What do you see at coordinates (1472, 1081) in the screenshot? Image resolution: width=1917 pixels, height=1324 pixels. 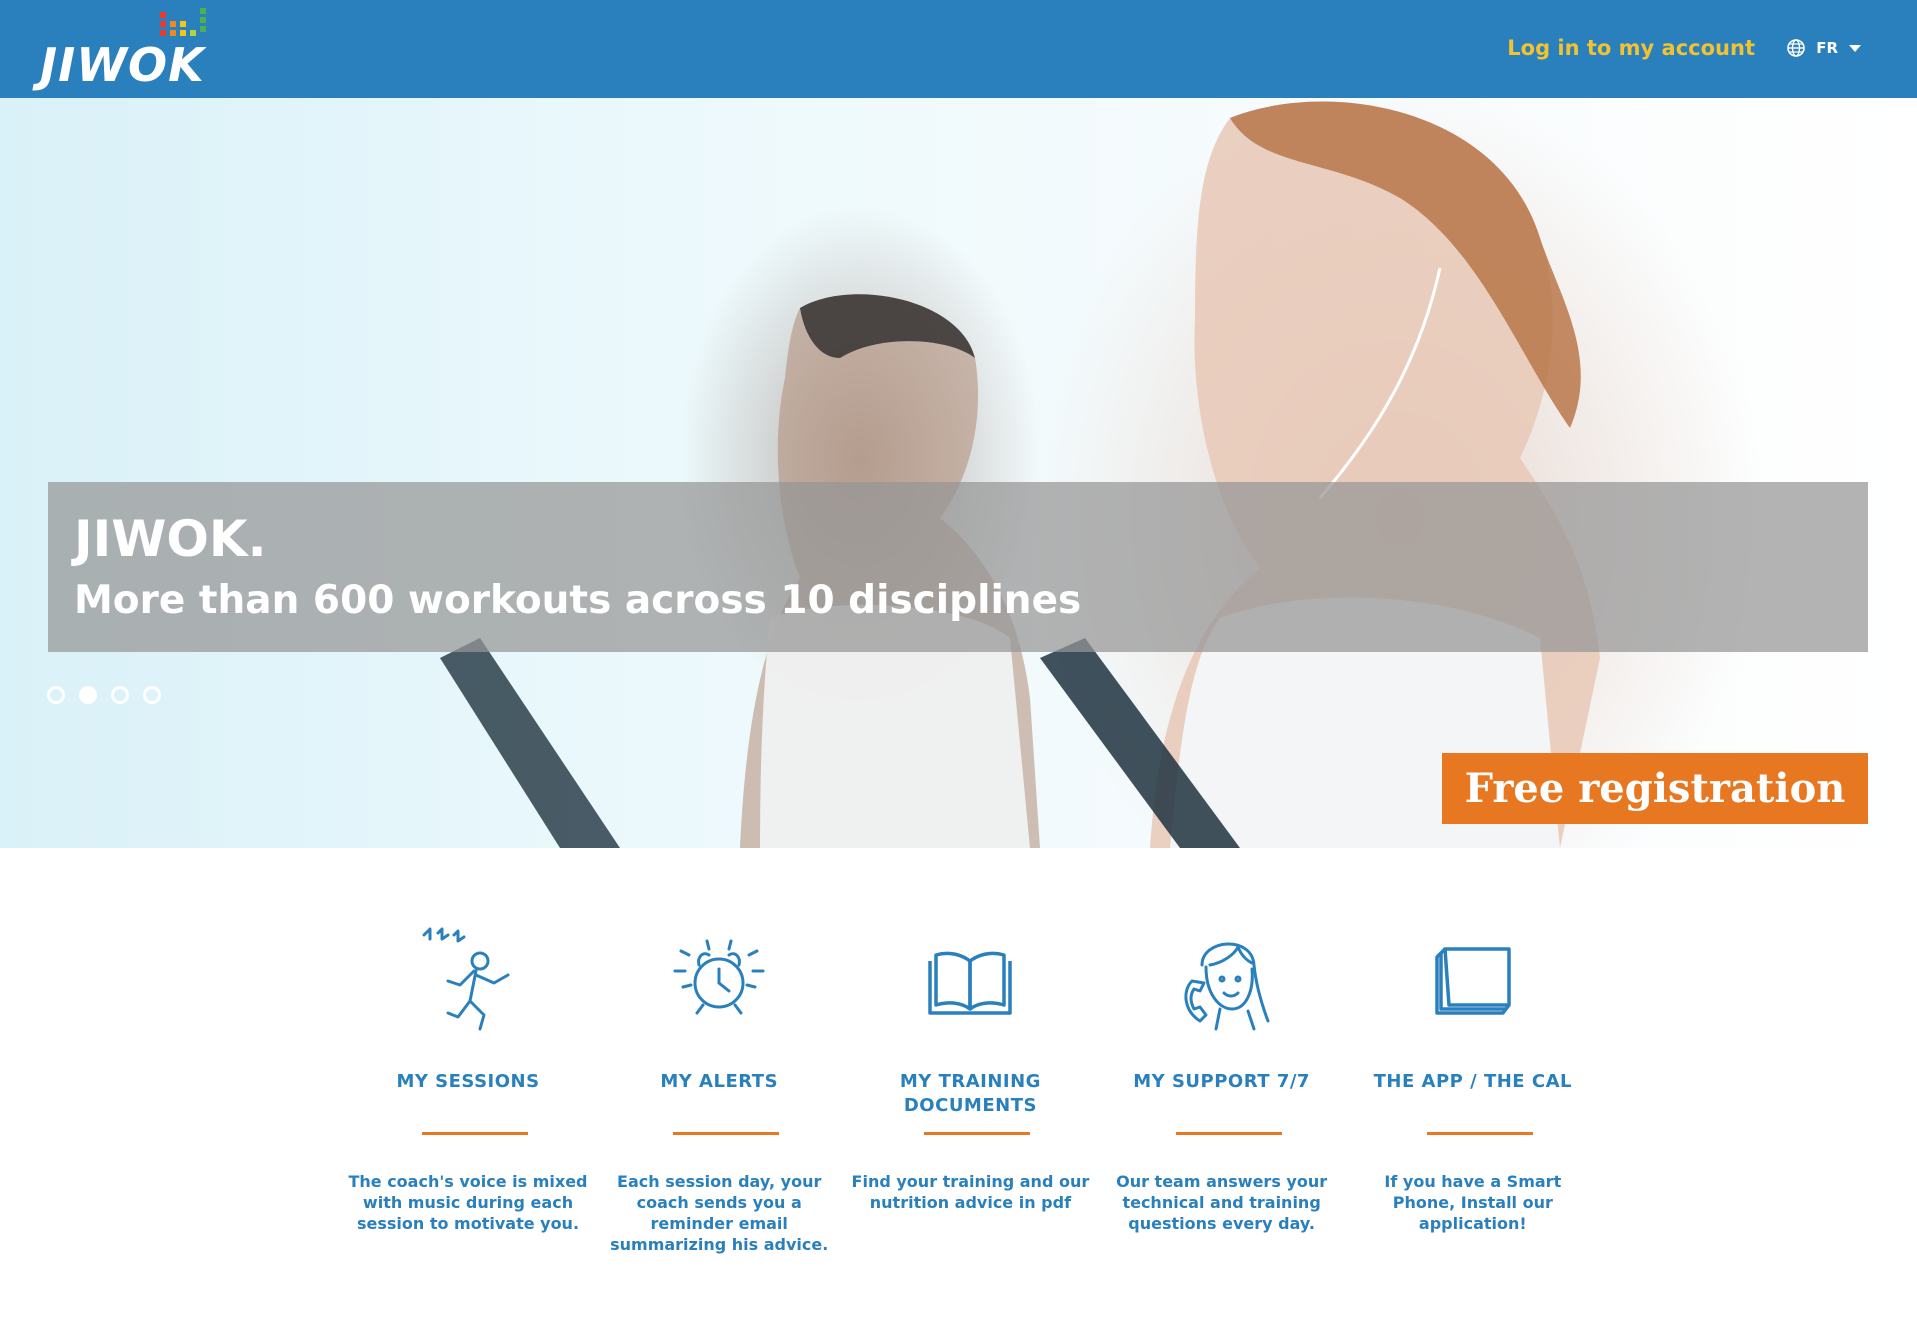 I see `feature-title: THE APP / THE CAL` at bounding box center [1472, 1081].